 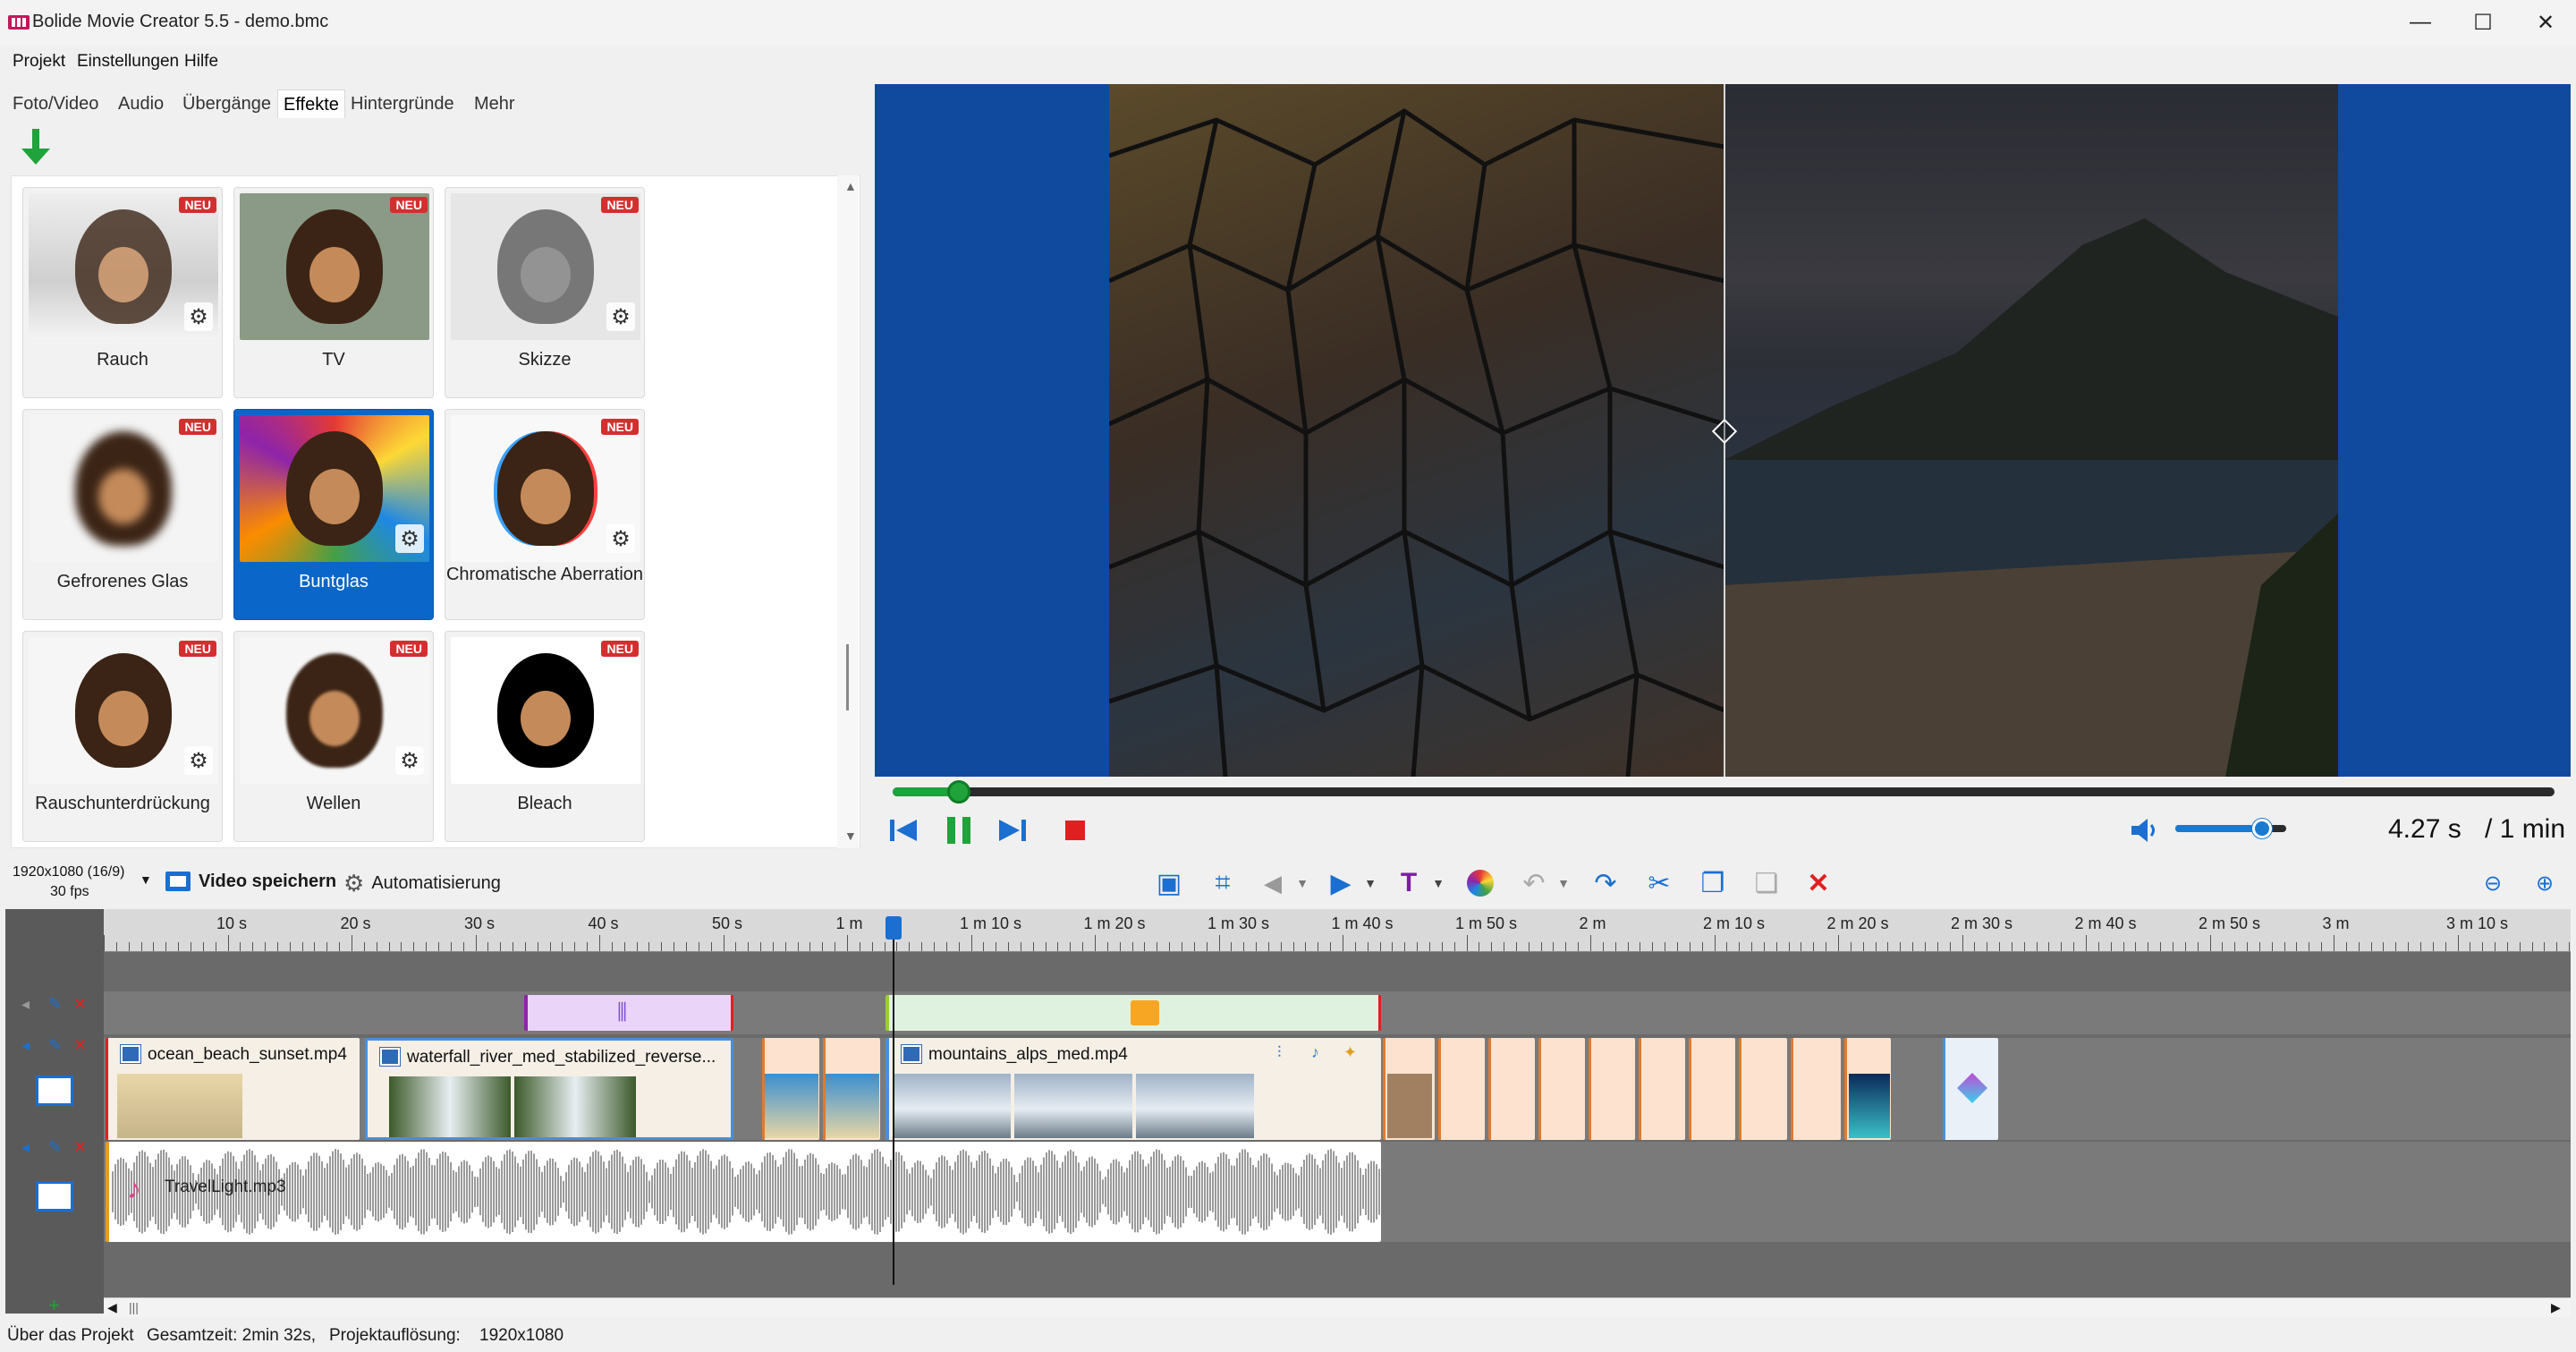 What do you see at coordinates (1337, 1307) in the screenshot?
I see `timeline-horizontal-scrollbar: ◀ ||| ▶` at bounding box center [1337, 1307].